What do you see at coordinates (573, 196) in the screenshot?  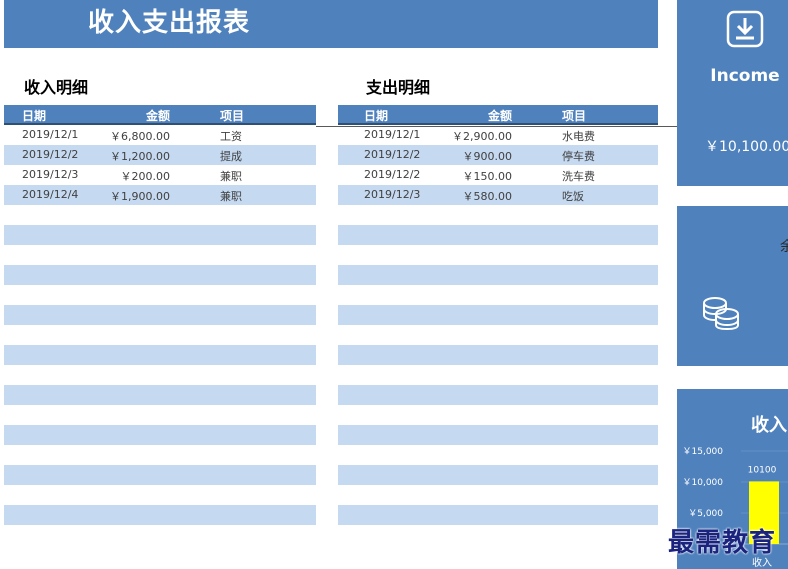 I see `cell-item: 吃饭` at bounding box center [573, 196].